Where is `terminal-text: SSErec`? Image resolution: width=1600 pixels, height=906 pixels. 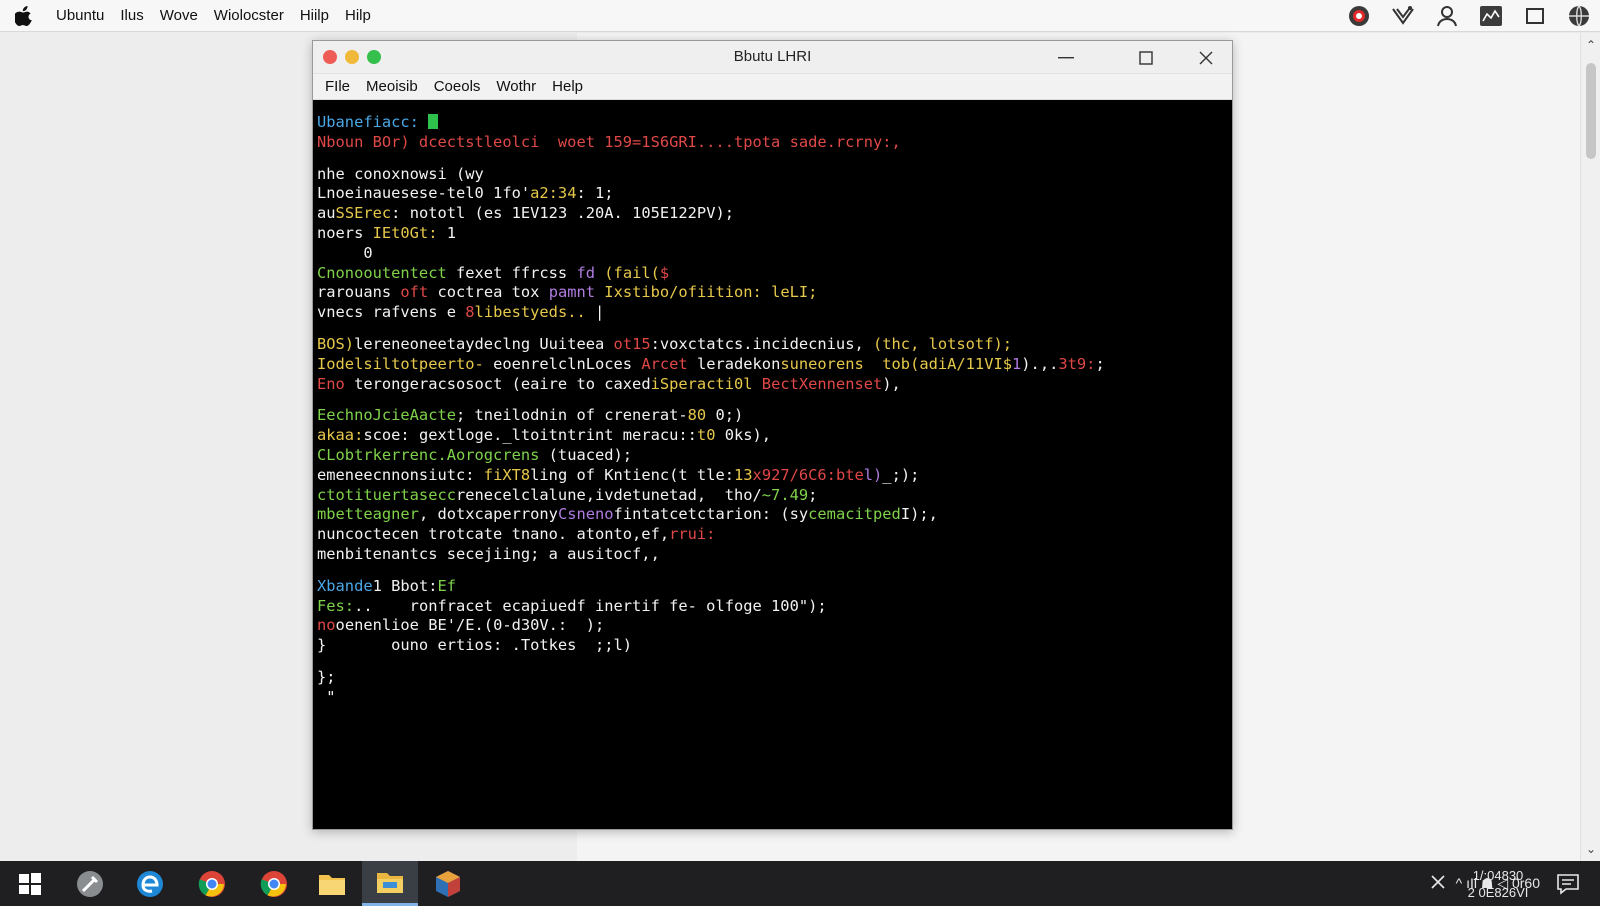 terminal-text: SSErec is located at coordinates (363, 213).